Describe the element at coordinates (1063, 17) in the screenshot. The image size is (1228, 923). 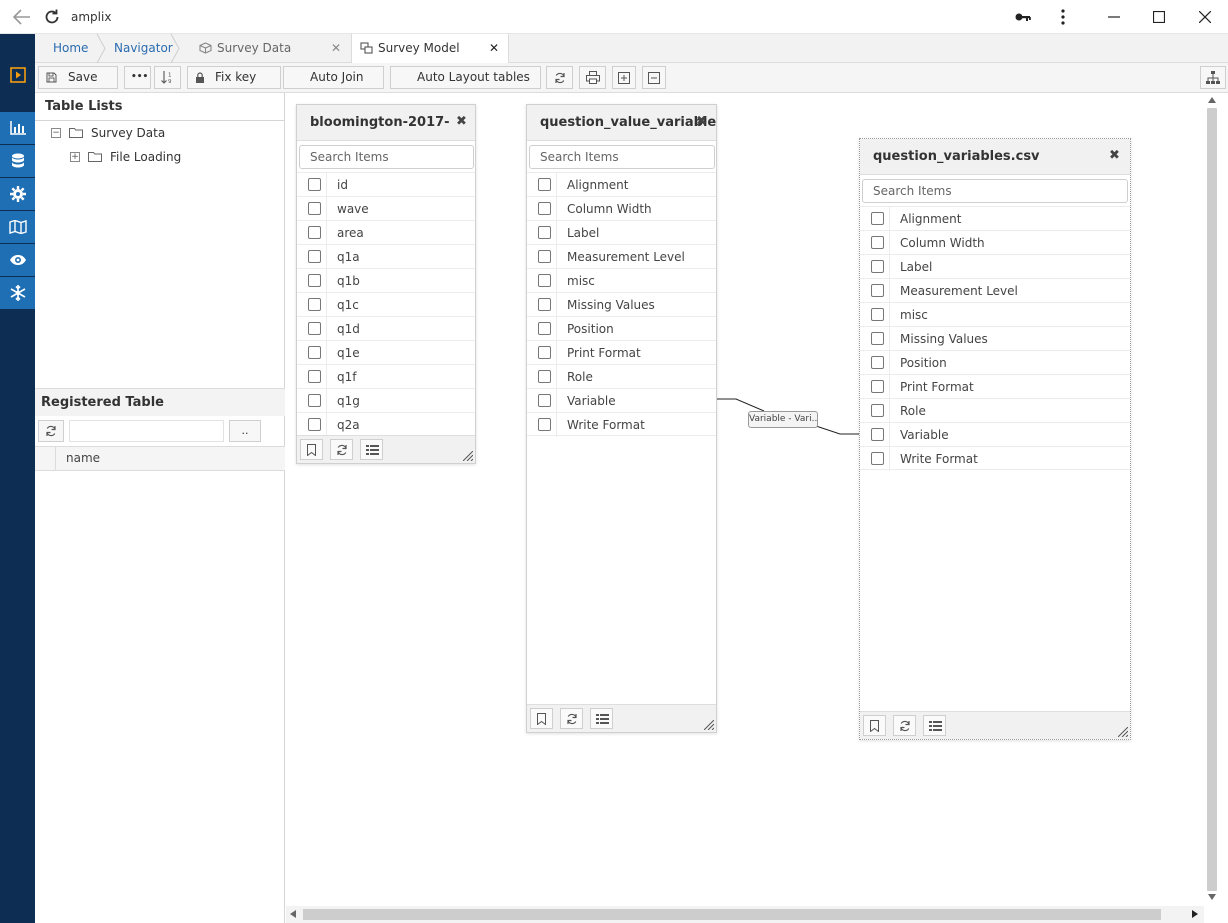
I see `kebab-menu-icon` at that location.